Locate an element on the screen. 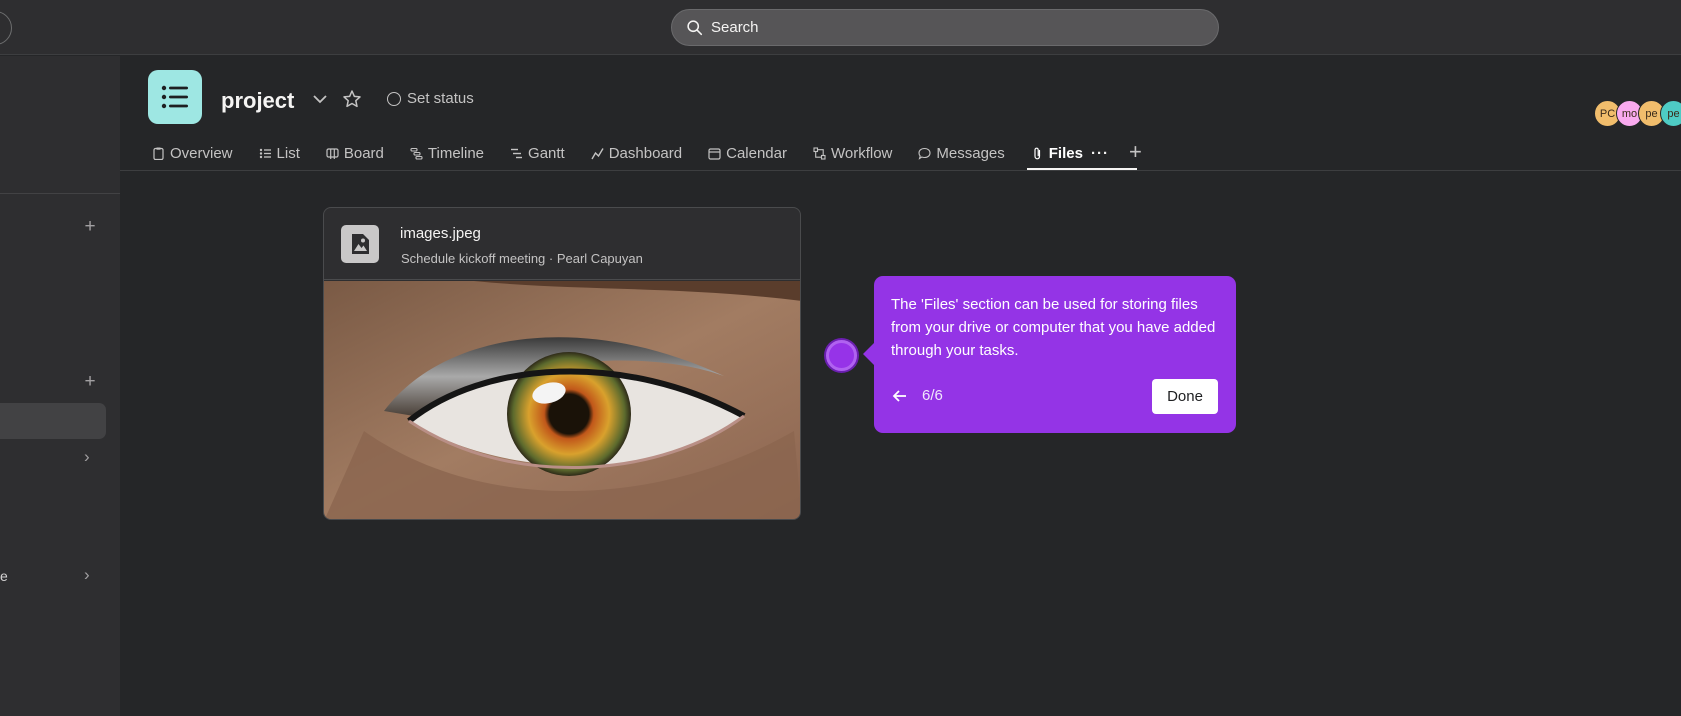 The width and height of the screenshot is (1681, 716). search-bar: Search is located at coordinates (945, 27).